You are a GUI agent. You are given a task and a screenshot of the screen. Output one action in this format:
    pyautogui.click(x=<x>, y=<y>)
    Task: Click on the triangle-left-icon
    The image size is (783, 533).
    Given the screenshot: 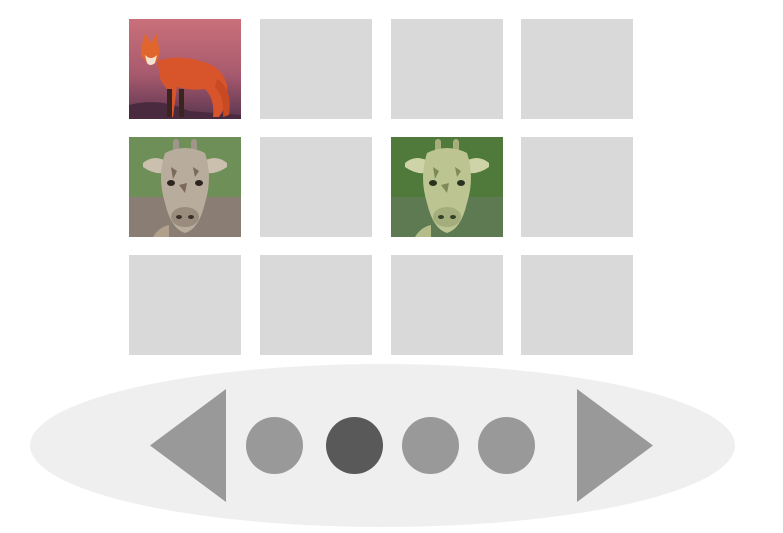 What is the action you would take?
    pyautogui.click(x=188, y=445)
    